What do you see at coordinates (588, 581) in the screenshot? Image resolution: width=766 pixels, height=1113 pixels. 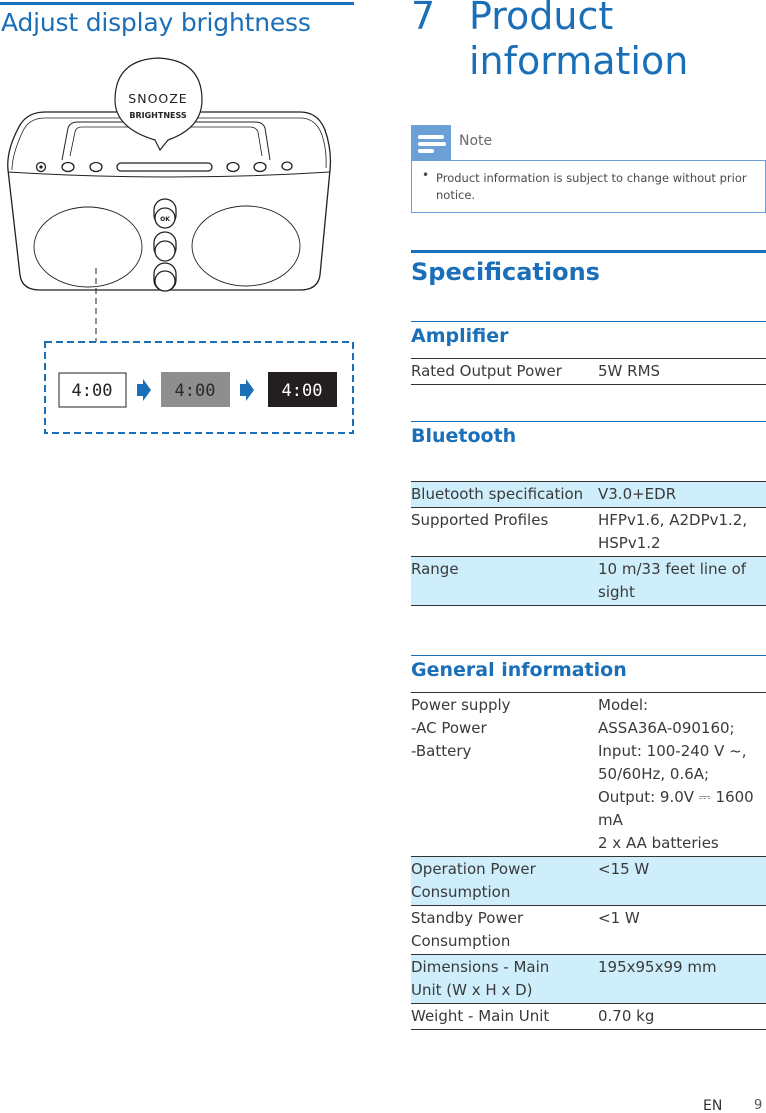 I see `table-row: Range 10 m/33 feet line of sight` at bounding box center [588, 581].